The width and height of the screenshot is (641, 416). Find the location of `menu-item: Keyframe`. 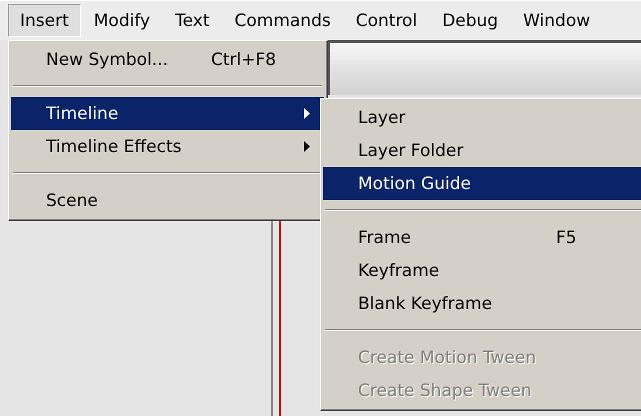

menu-item: Keyframe is located at coordinates (482, 270).